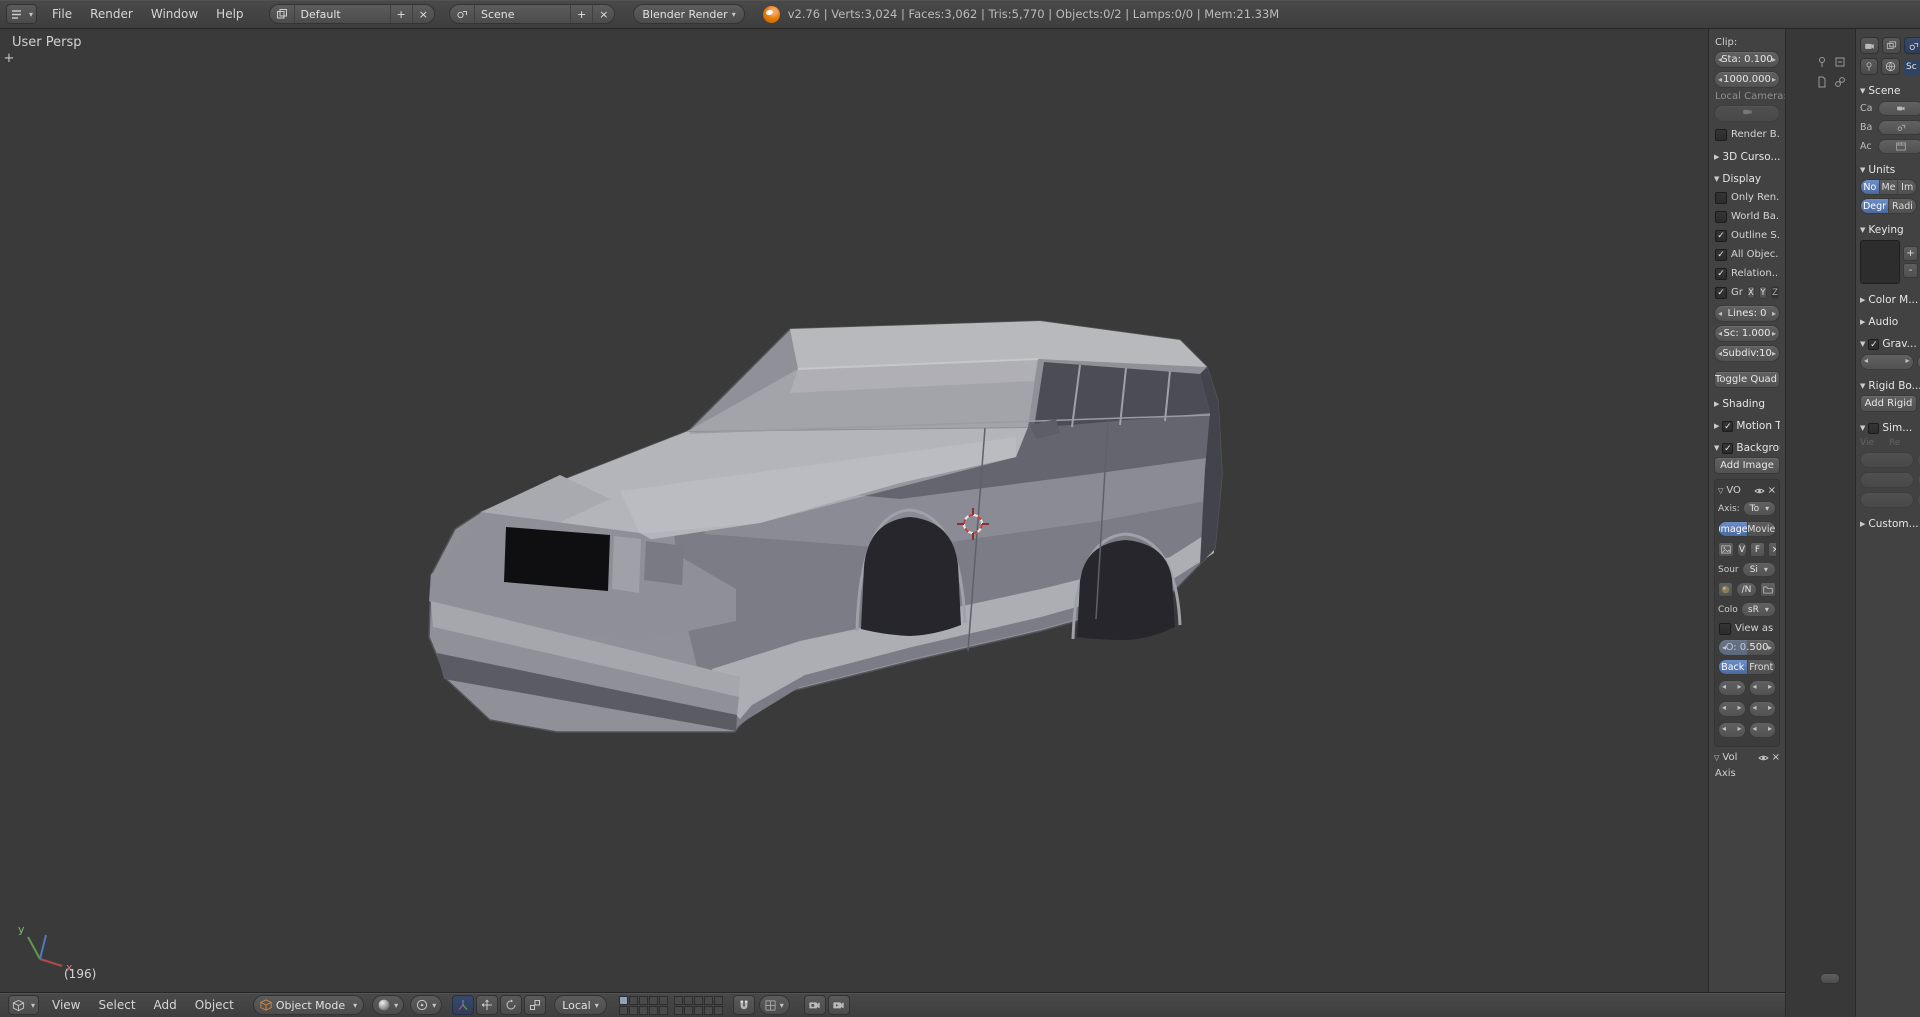 The width and height of the screenshot is (1920, 1017). What do you see at coordinates (1747, 404) in the screenshot?
I see `panel-shading: ▶ Shading` at bounding box center [1747, 404].